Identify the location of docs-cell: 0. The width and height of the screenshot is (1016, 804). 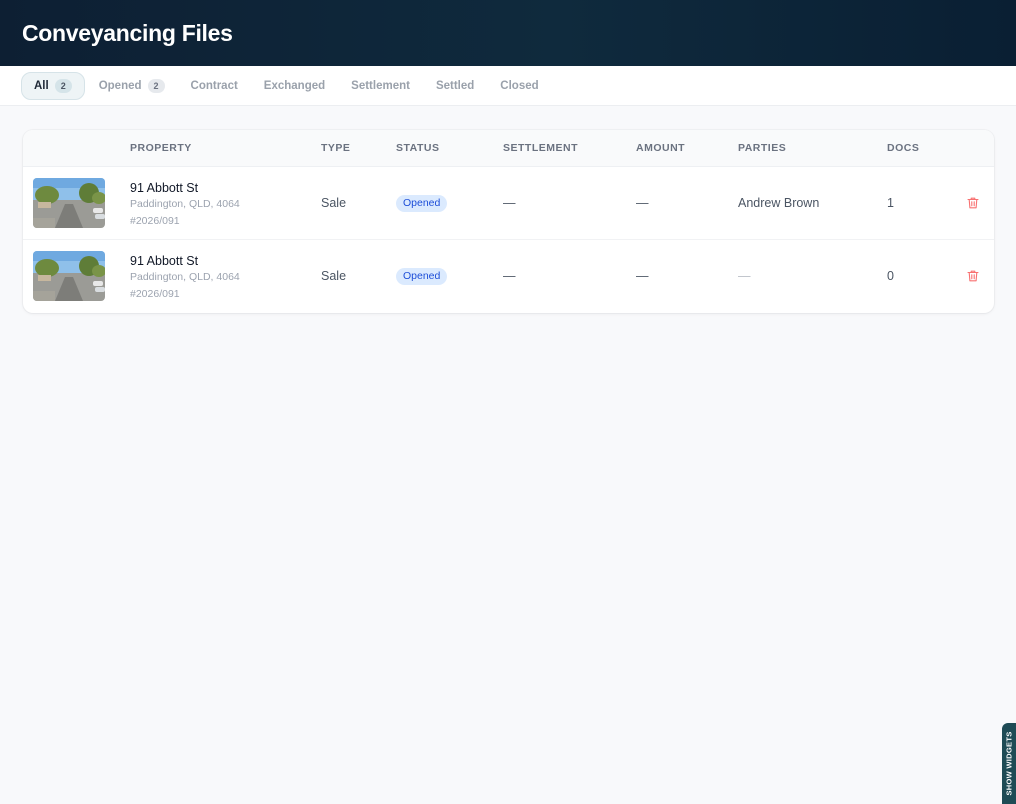
(890, 276).